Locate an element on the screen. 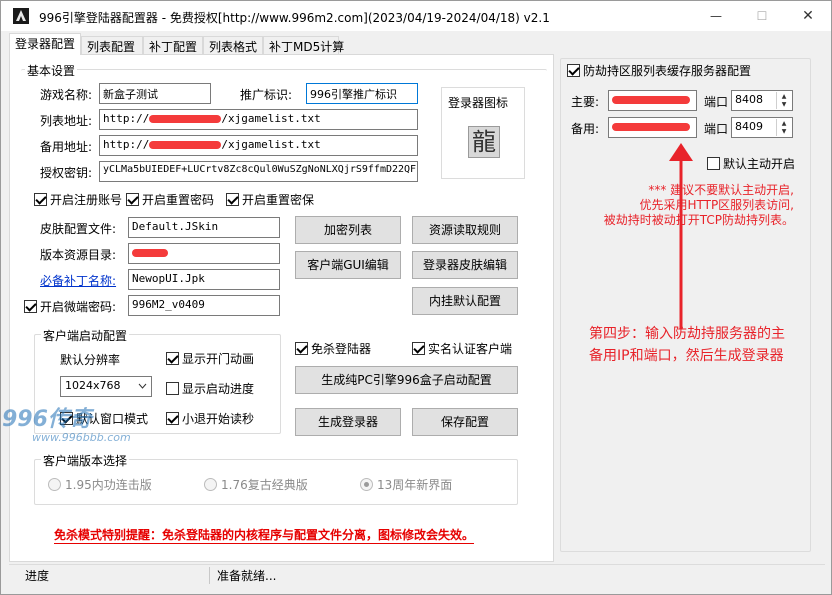 This screenshot has width=832, height=595. maximize-icon: ☐ is located at coordinates (762, 16).